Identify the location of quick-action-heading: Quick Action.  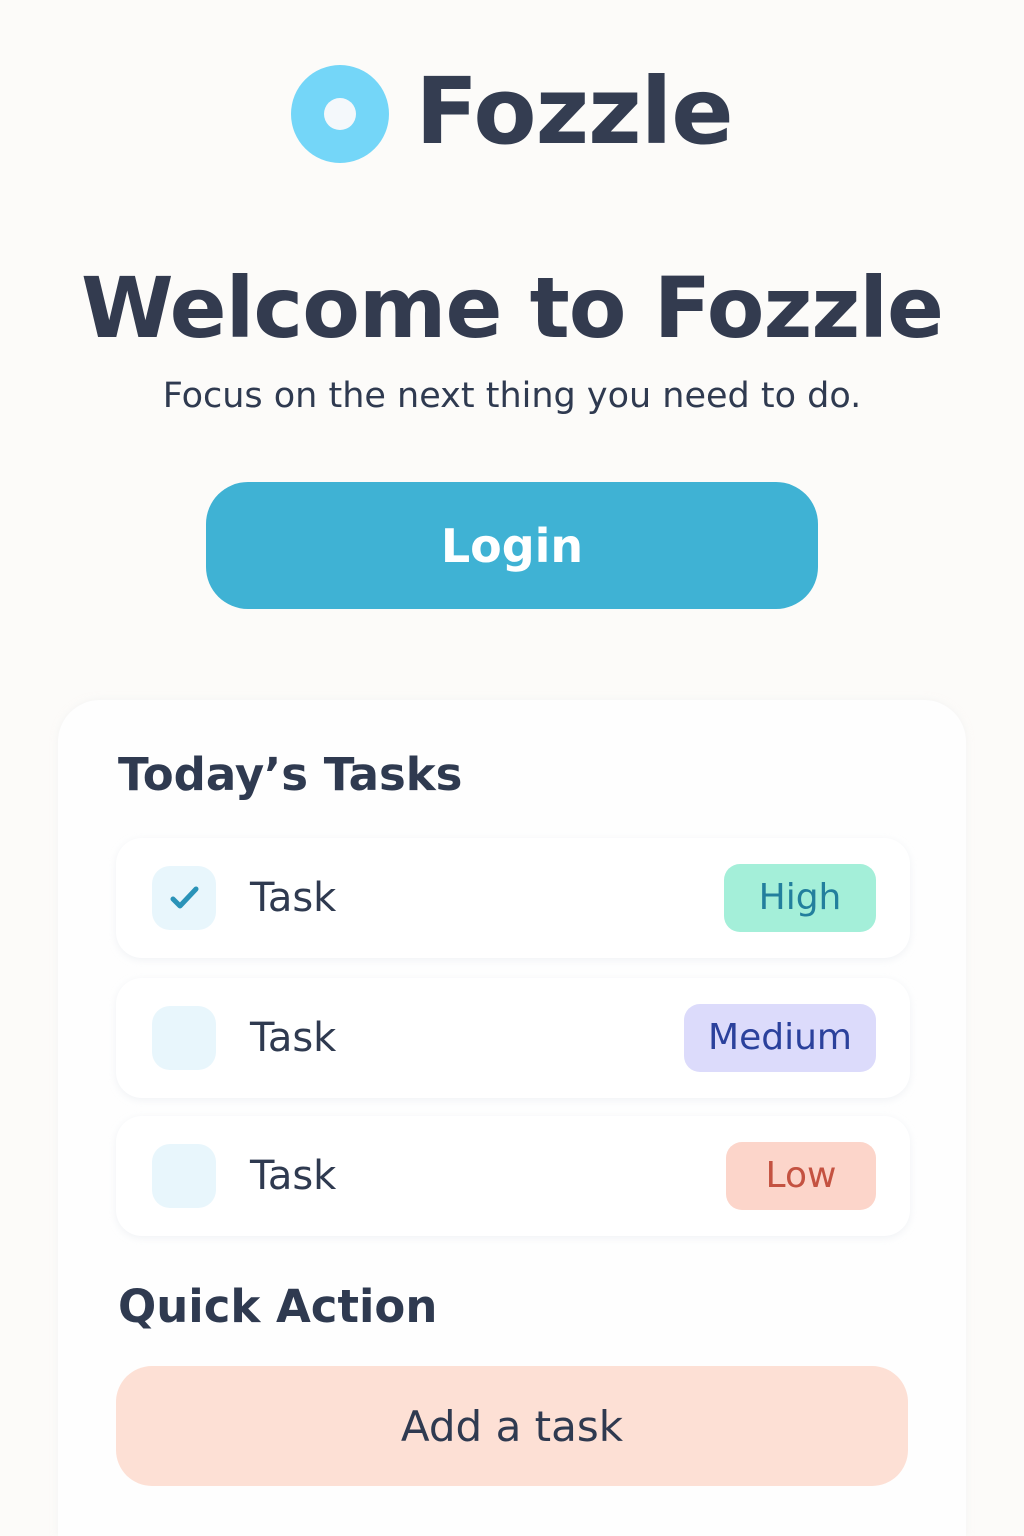
(278, 1306).